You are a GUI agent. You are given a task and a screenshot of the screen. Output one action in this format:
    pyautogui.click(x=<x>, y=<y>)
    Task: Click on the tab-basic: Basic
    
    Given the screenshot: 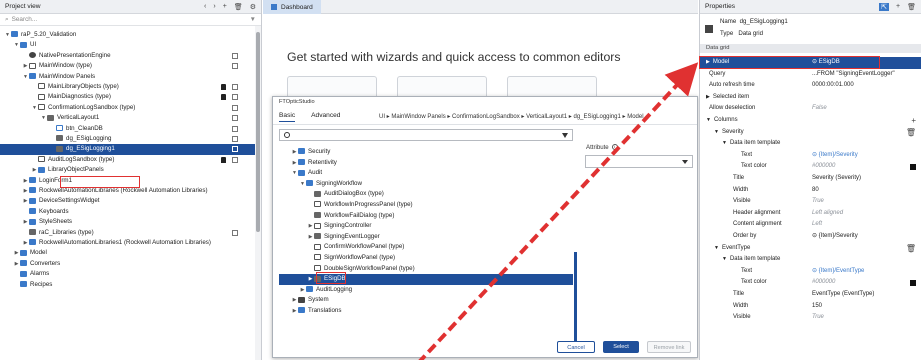 What is the action you would take?
    pyautogui.click(x=287, y=117)
    